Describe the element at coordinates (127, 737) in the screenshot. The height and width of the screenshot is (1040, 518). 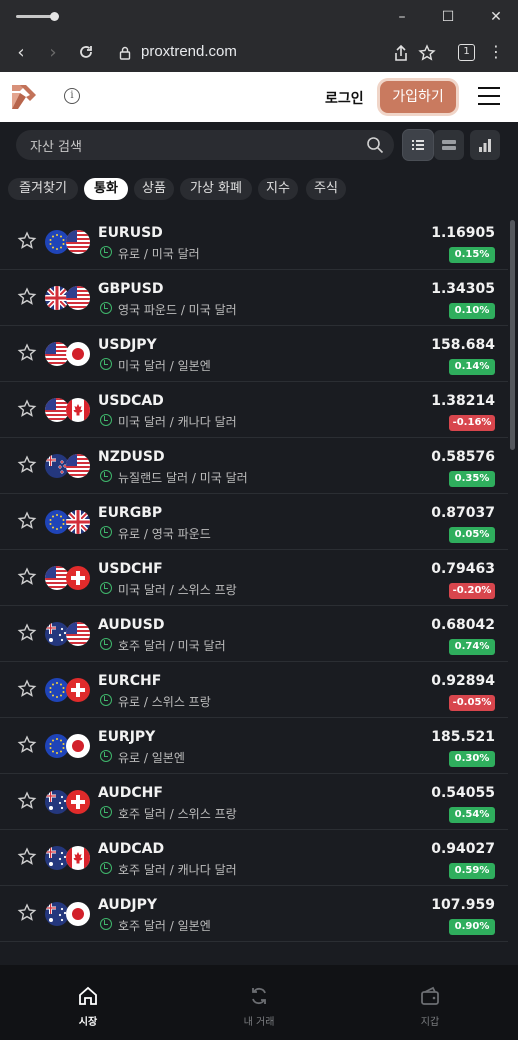
I see `instrument-symbol: EURJPY` at that location.